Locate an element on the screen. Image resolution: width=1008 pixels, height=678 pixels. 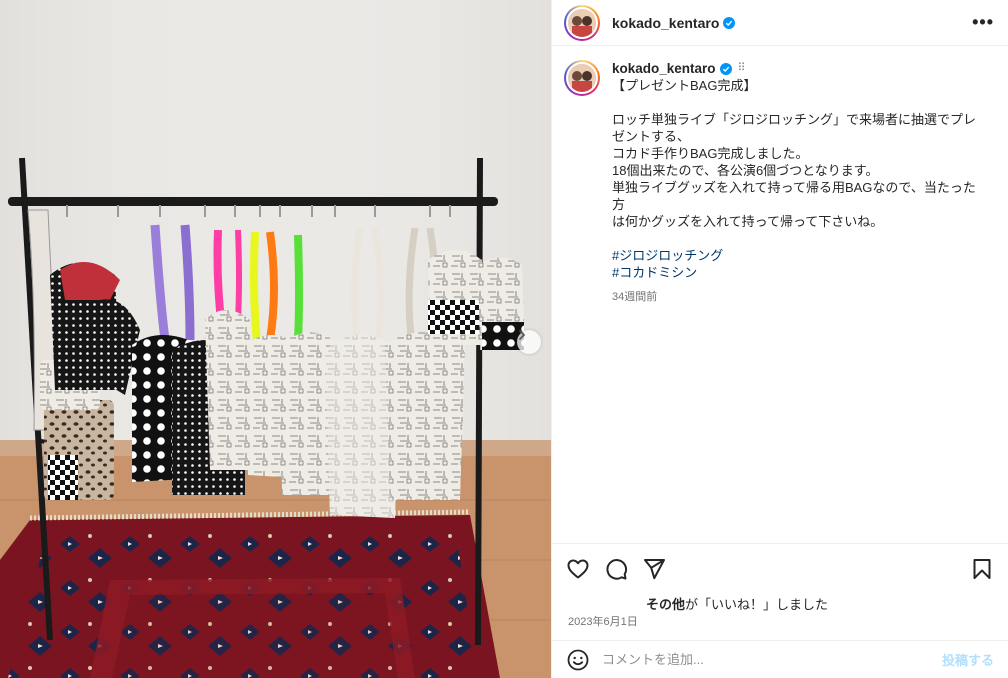
save-button is located at coordinates (982, 569).